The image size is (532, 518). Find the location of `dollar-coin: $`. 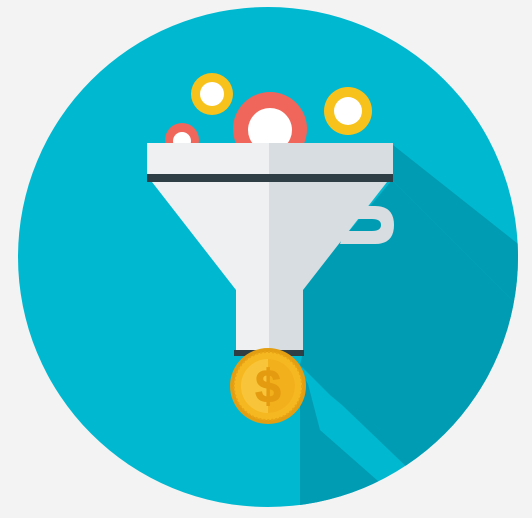

dollar-coin: $ is located at coordinates (268, 386).